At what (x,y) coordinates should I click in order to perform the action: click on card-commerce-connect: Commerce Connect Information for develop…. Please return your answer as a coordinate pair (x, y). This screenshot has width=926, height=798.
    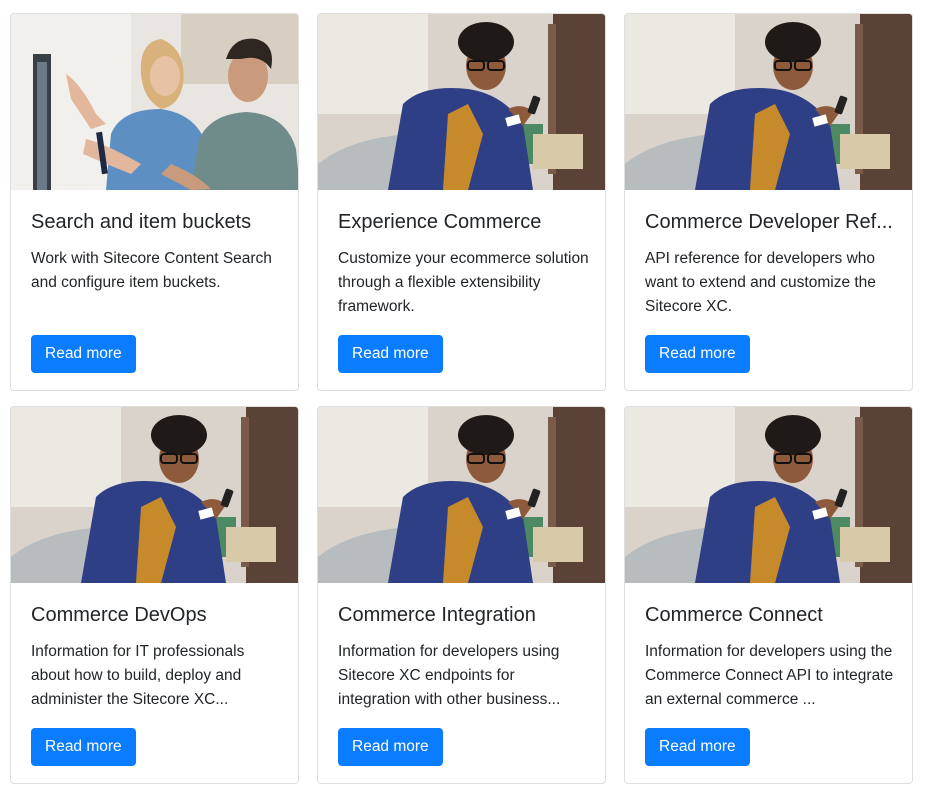
    Looking at the image, I should click on (768, 595).